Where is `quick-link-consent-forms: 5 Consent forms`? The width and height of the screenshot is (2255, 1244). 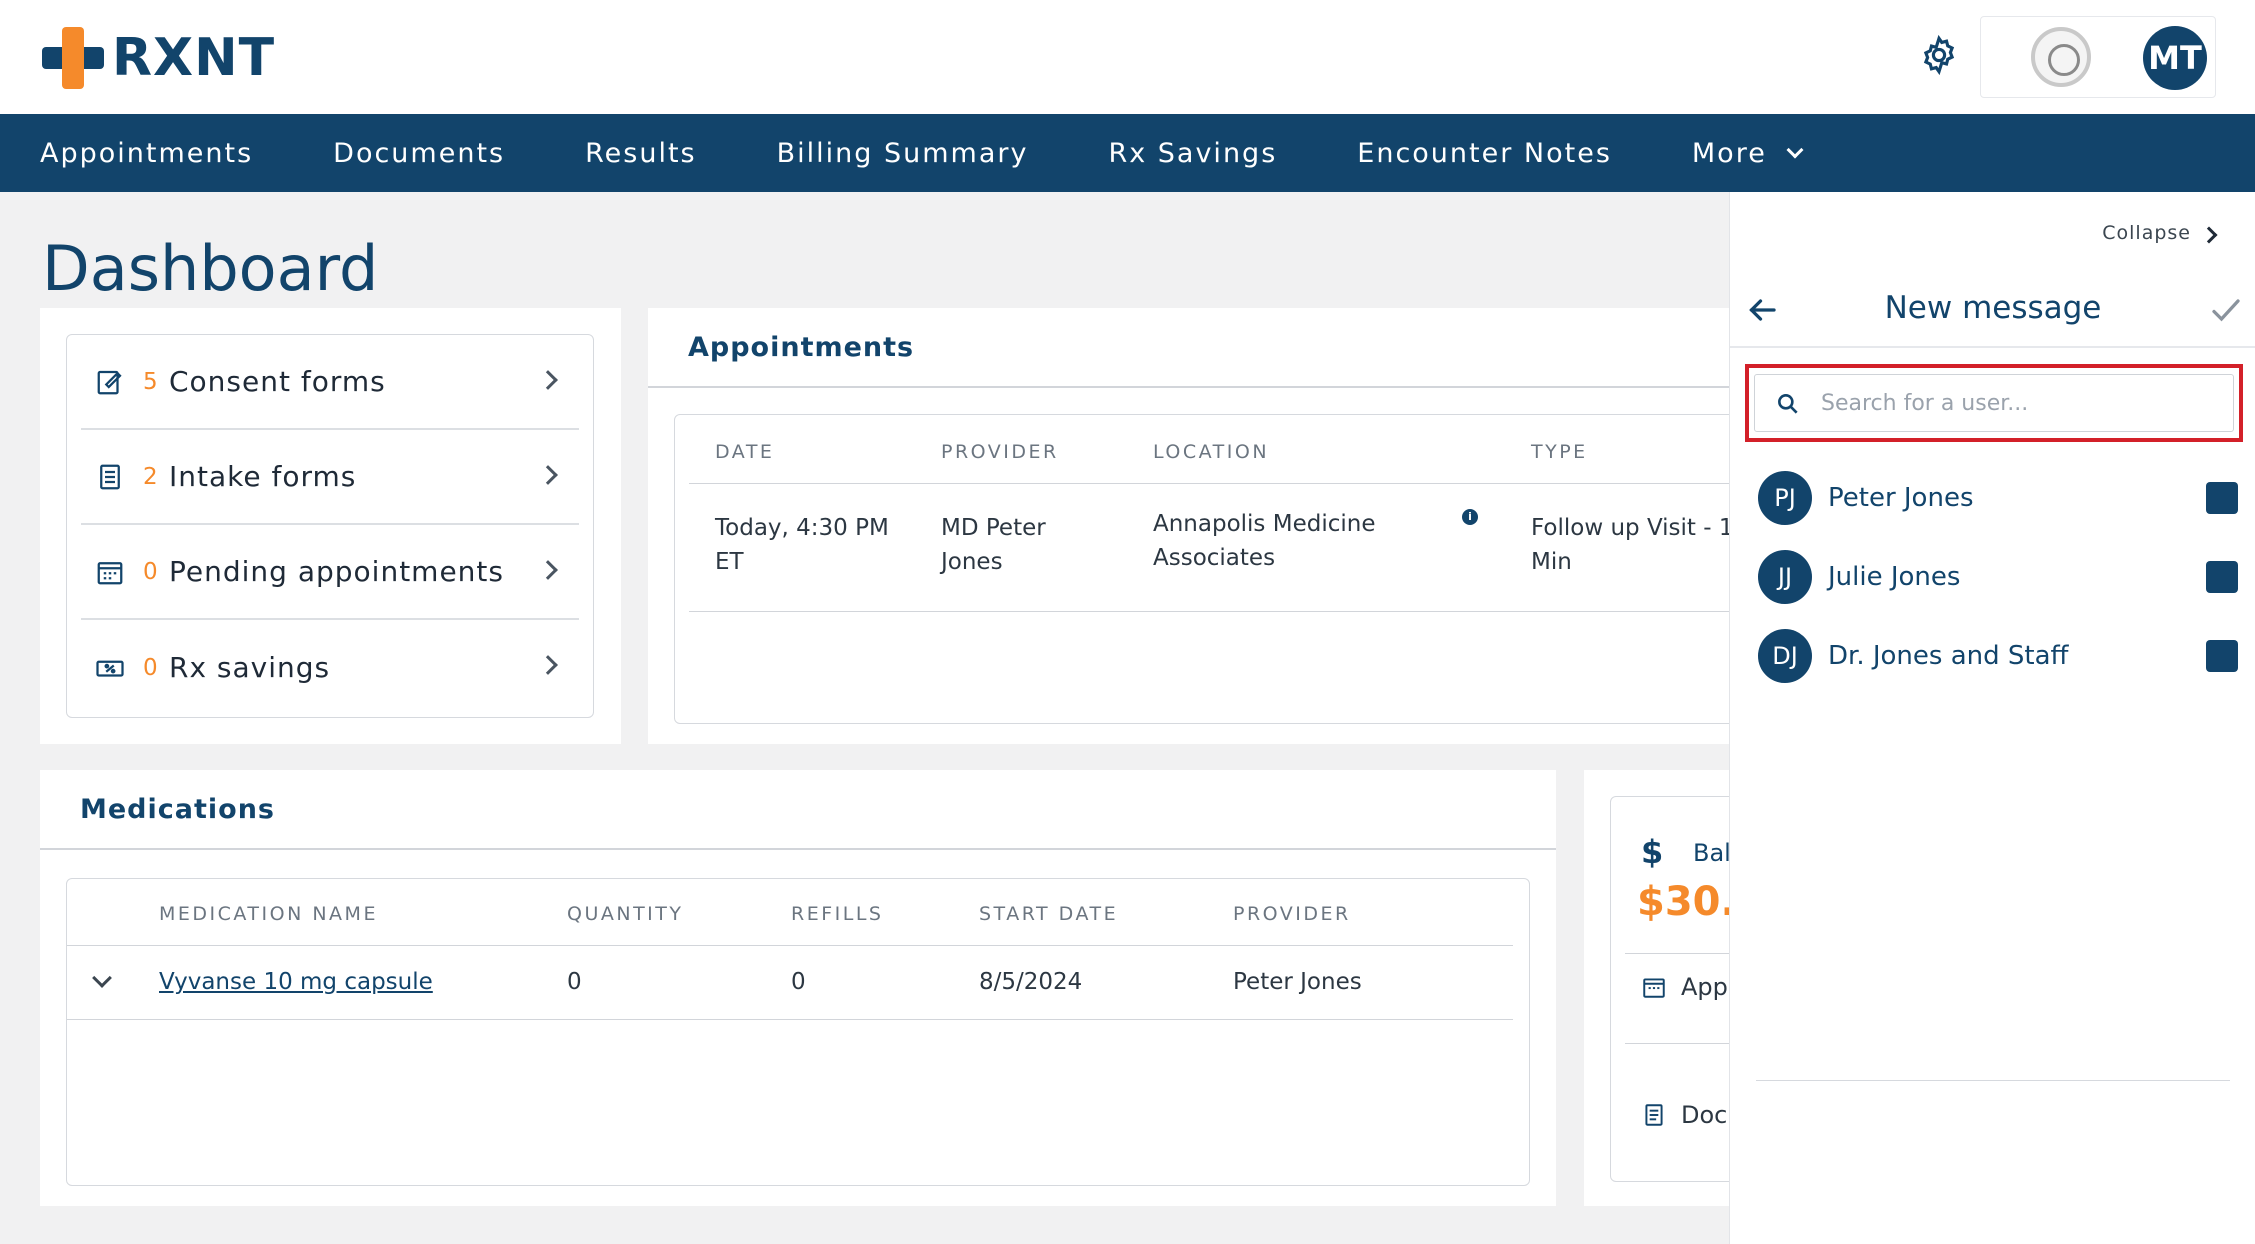
quick-link-consent-forms: 5 Consent forms is located at coordinates (330, 382).